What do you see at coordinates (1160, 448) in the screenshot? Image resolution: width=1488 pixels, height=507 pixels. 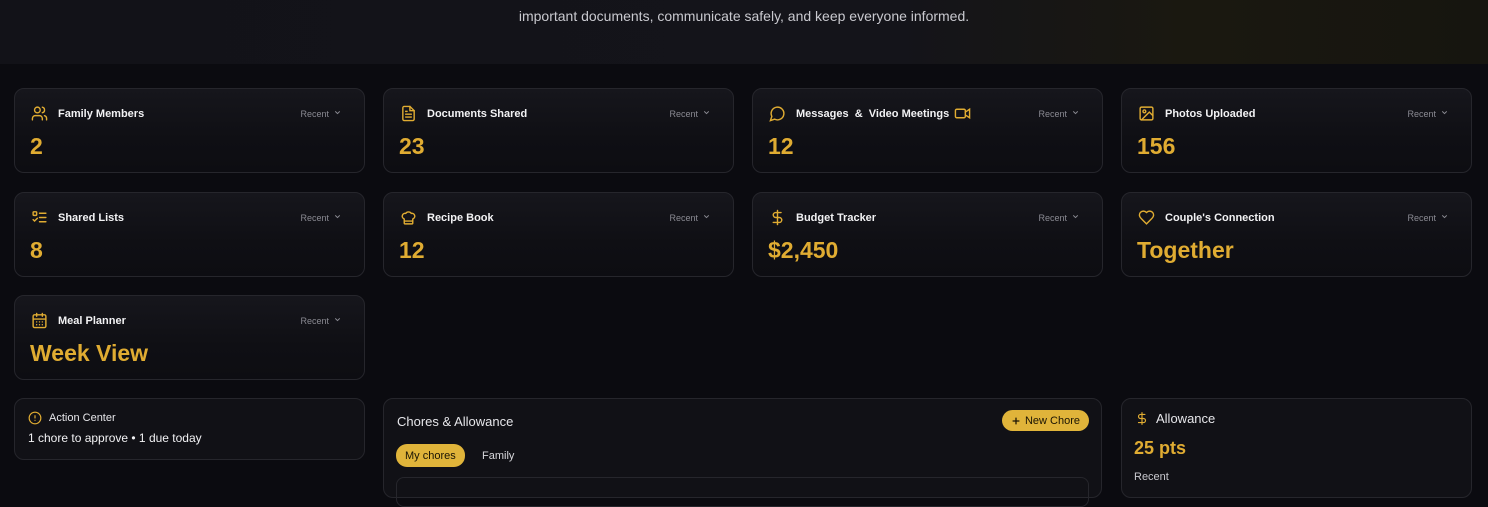 I see `allowance-value: 25 pts` at bounding box center [1160, 448].